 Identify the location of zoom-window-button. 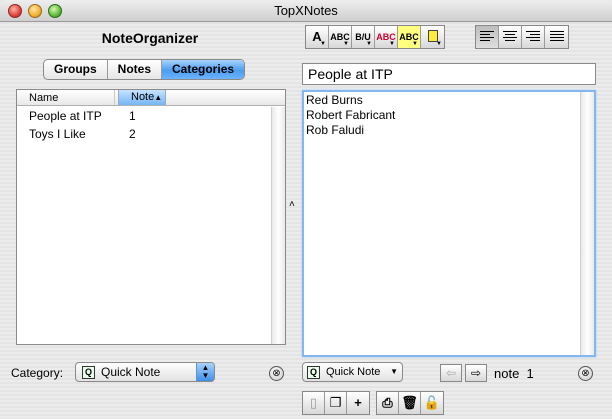
(55, 11).